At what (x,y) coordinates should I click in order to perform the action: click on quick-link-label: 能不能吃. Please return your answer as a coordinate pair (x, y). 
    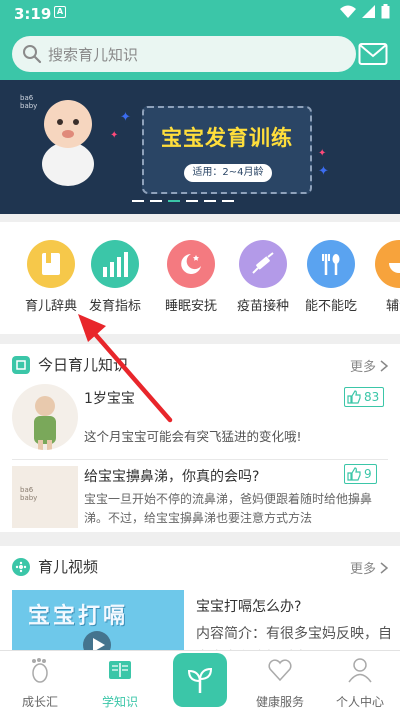
    Looking at the image, I should click on (330, 306).